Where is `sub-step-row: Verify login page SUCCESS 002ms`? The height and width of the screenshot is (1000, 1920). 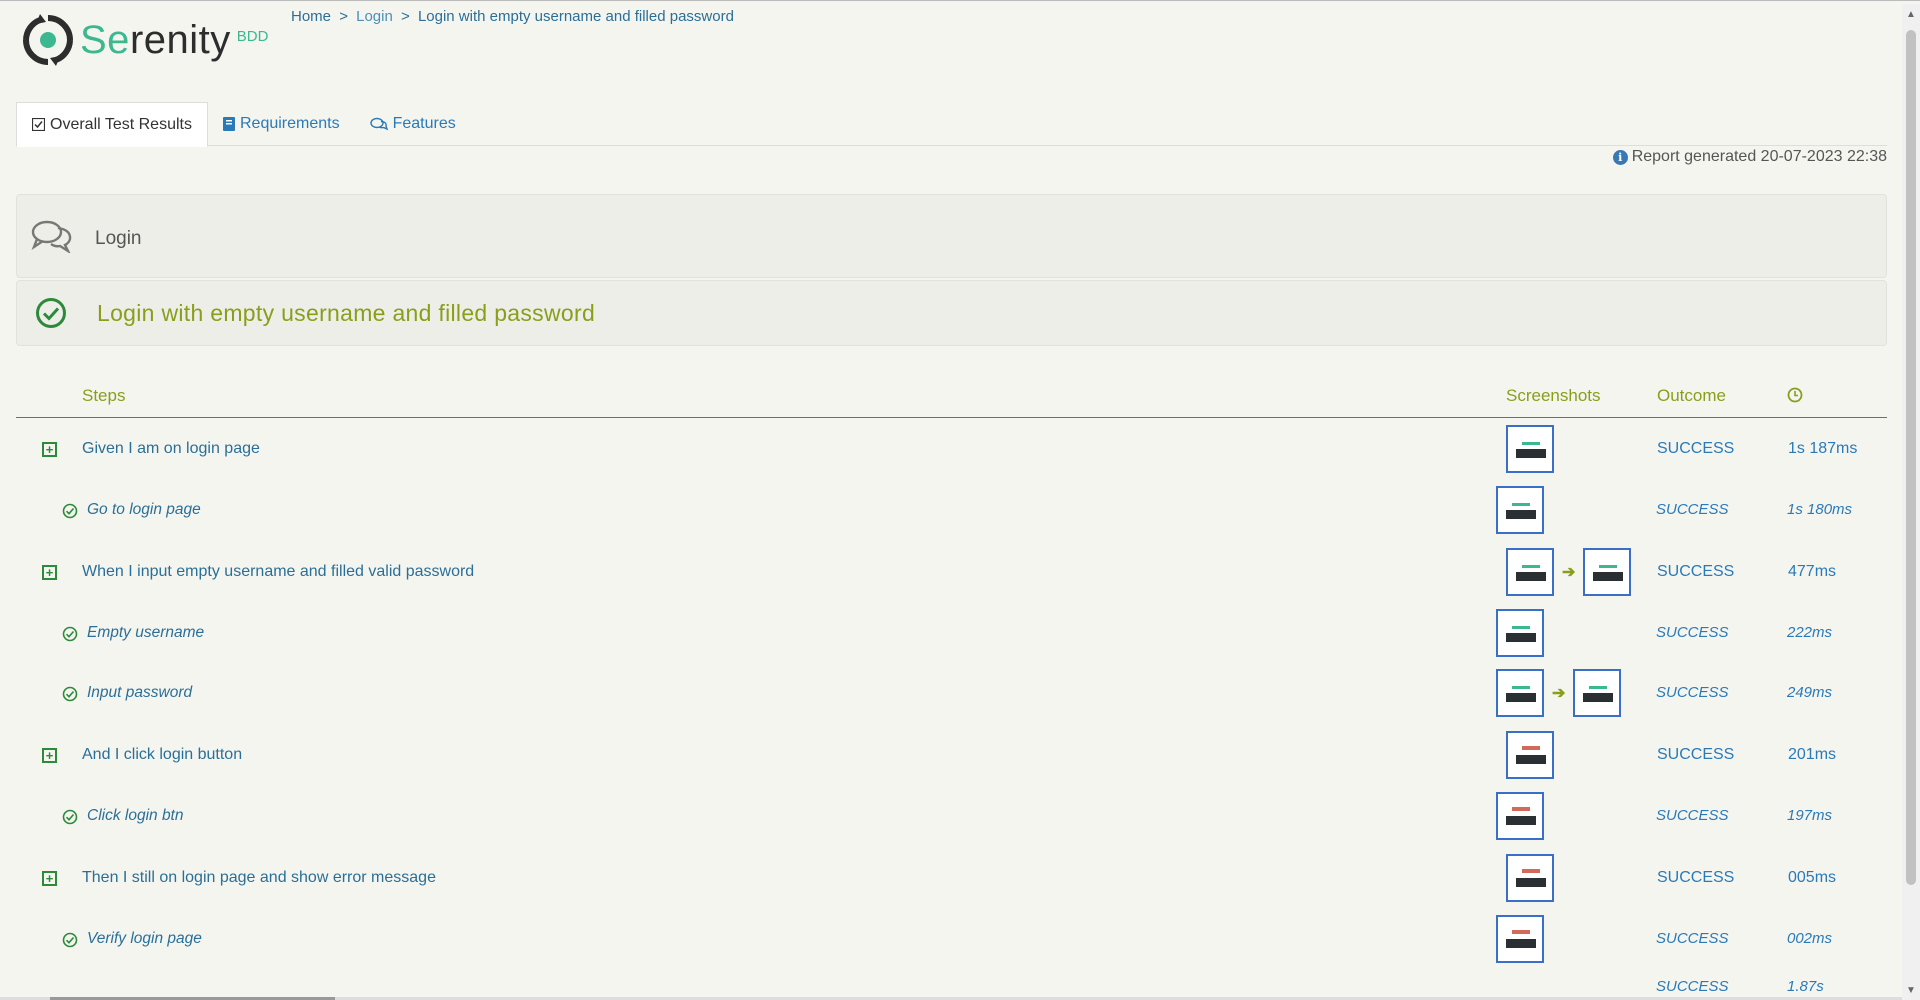 sub-step-row: Verify login page SUCCESS 002ms is located at coordinates (951, 940).